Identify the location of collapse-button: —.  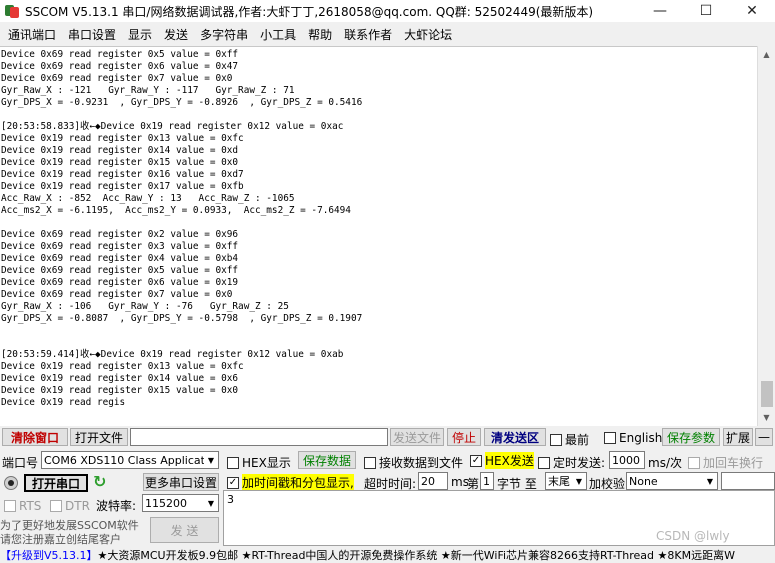
(764, 437).